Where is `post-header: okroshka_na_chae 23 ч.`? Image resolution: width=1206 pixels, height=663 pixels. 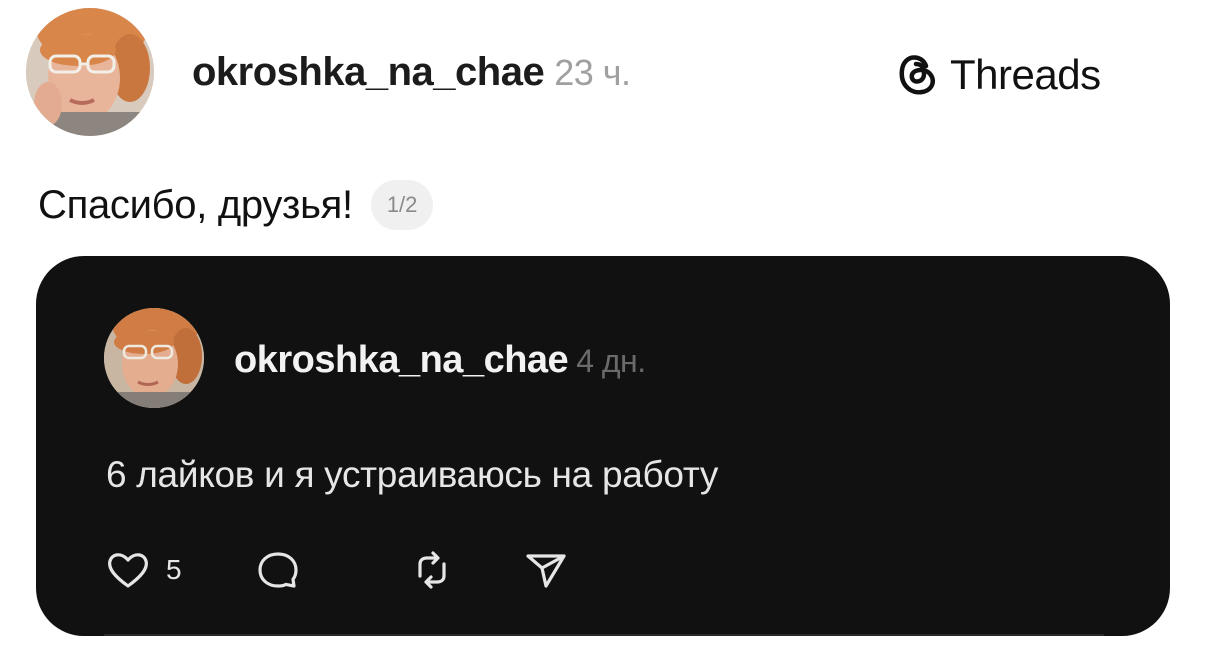 post-header: okroshka_na_chae 23 ч. is located at coordinates (411, 72).